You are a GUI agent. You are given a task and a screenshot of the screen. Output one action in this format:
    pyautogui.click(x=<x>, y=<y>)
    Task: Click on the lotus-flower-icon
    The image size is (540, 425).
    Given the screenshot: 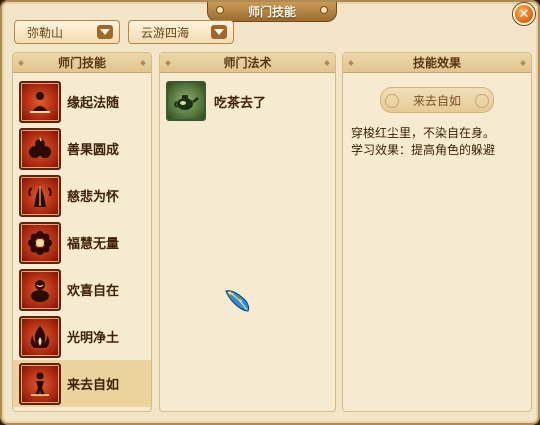 What is the action you would take?
    pyautogui.click(x=40, y=242)
    